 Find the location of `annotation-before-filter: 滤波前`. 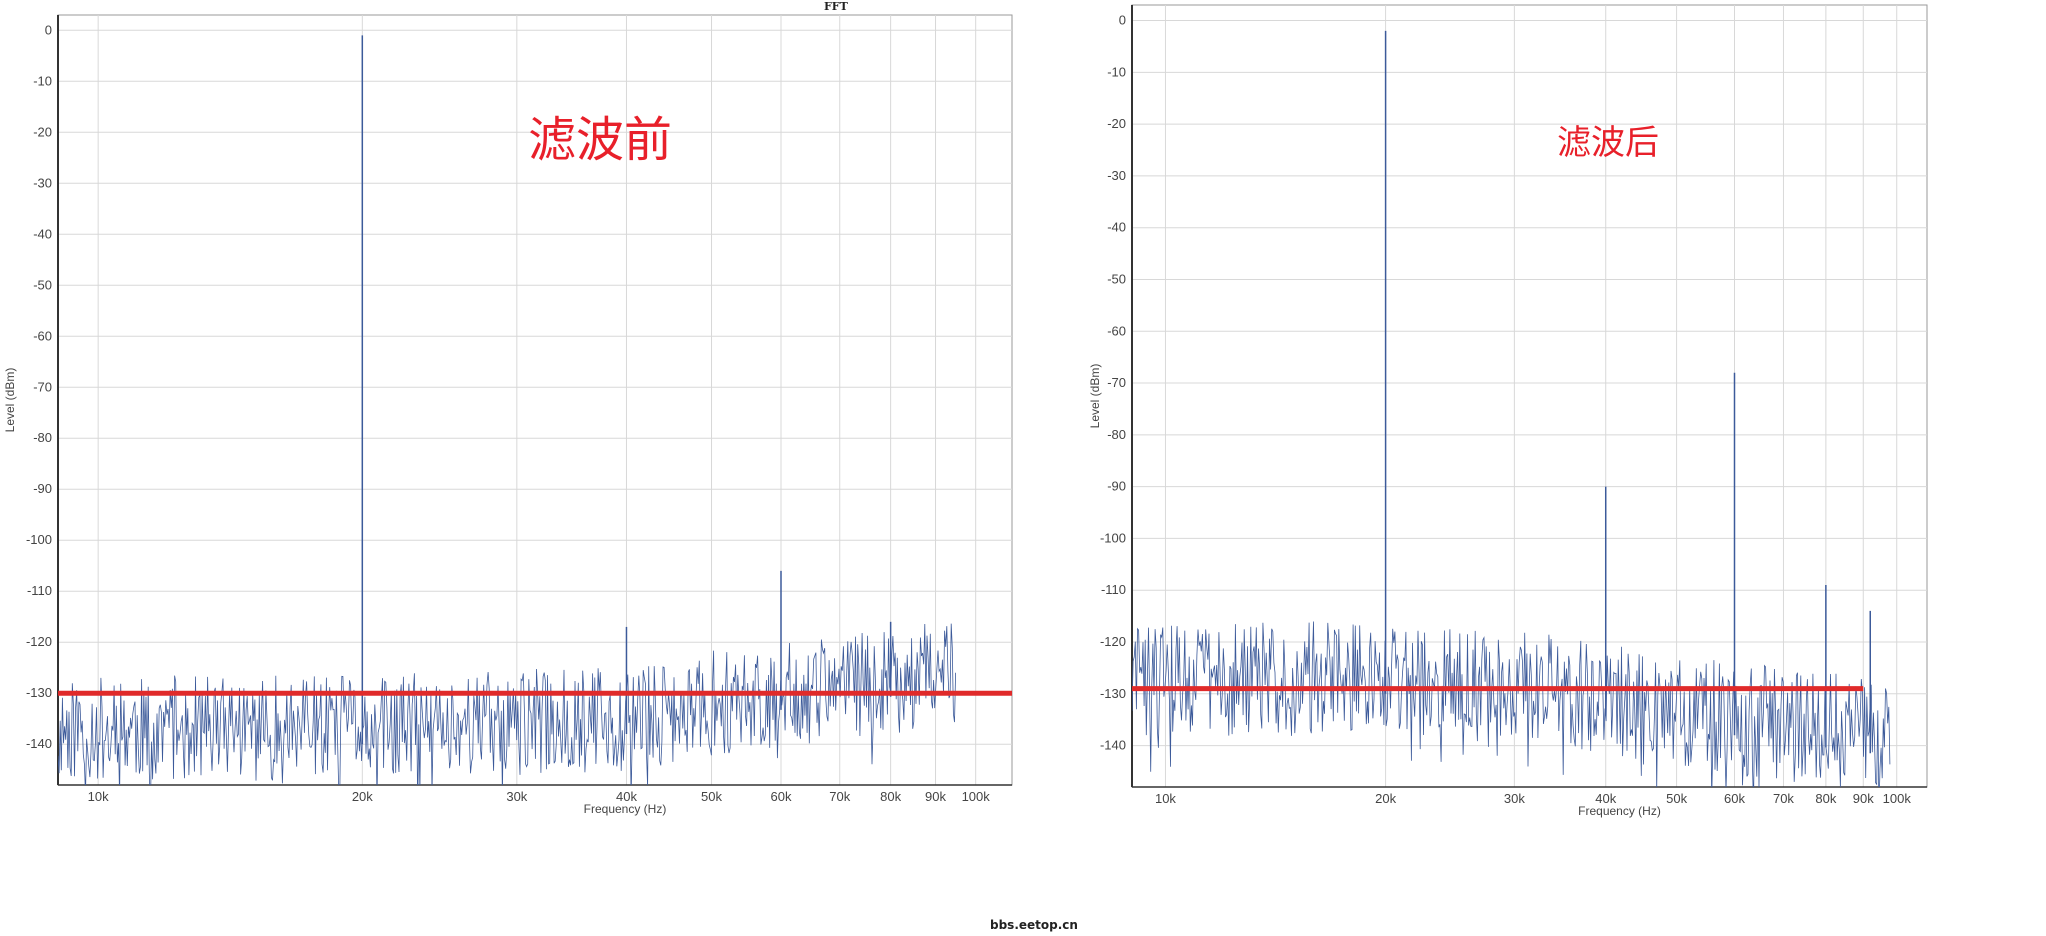

annotation-before-filter: 滤波前 is located at coordinates (600, 140).